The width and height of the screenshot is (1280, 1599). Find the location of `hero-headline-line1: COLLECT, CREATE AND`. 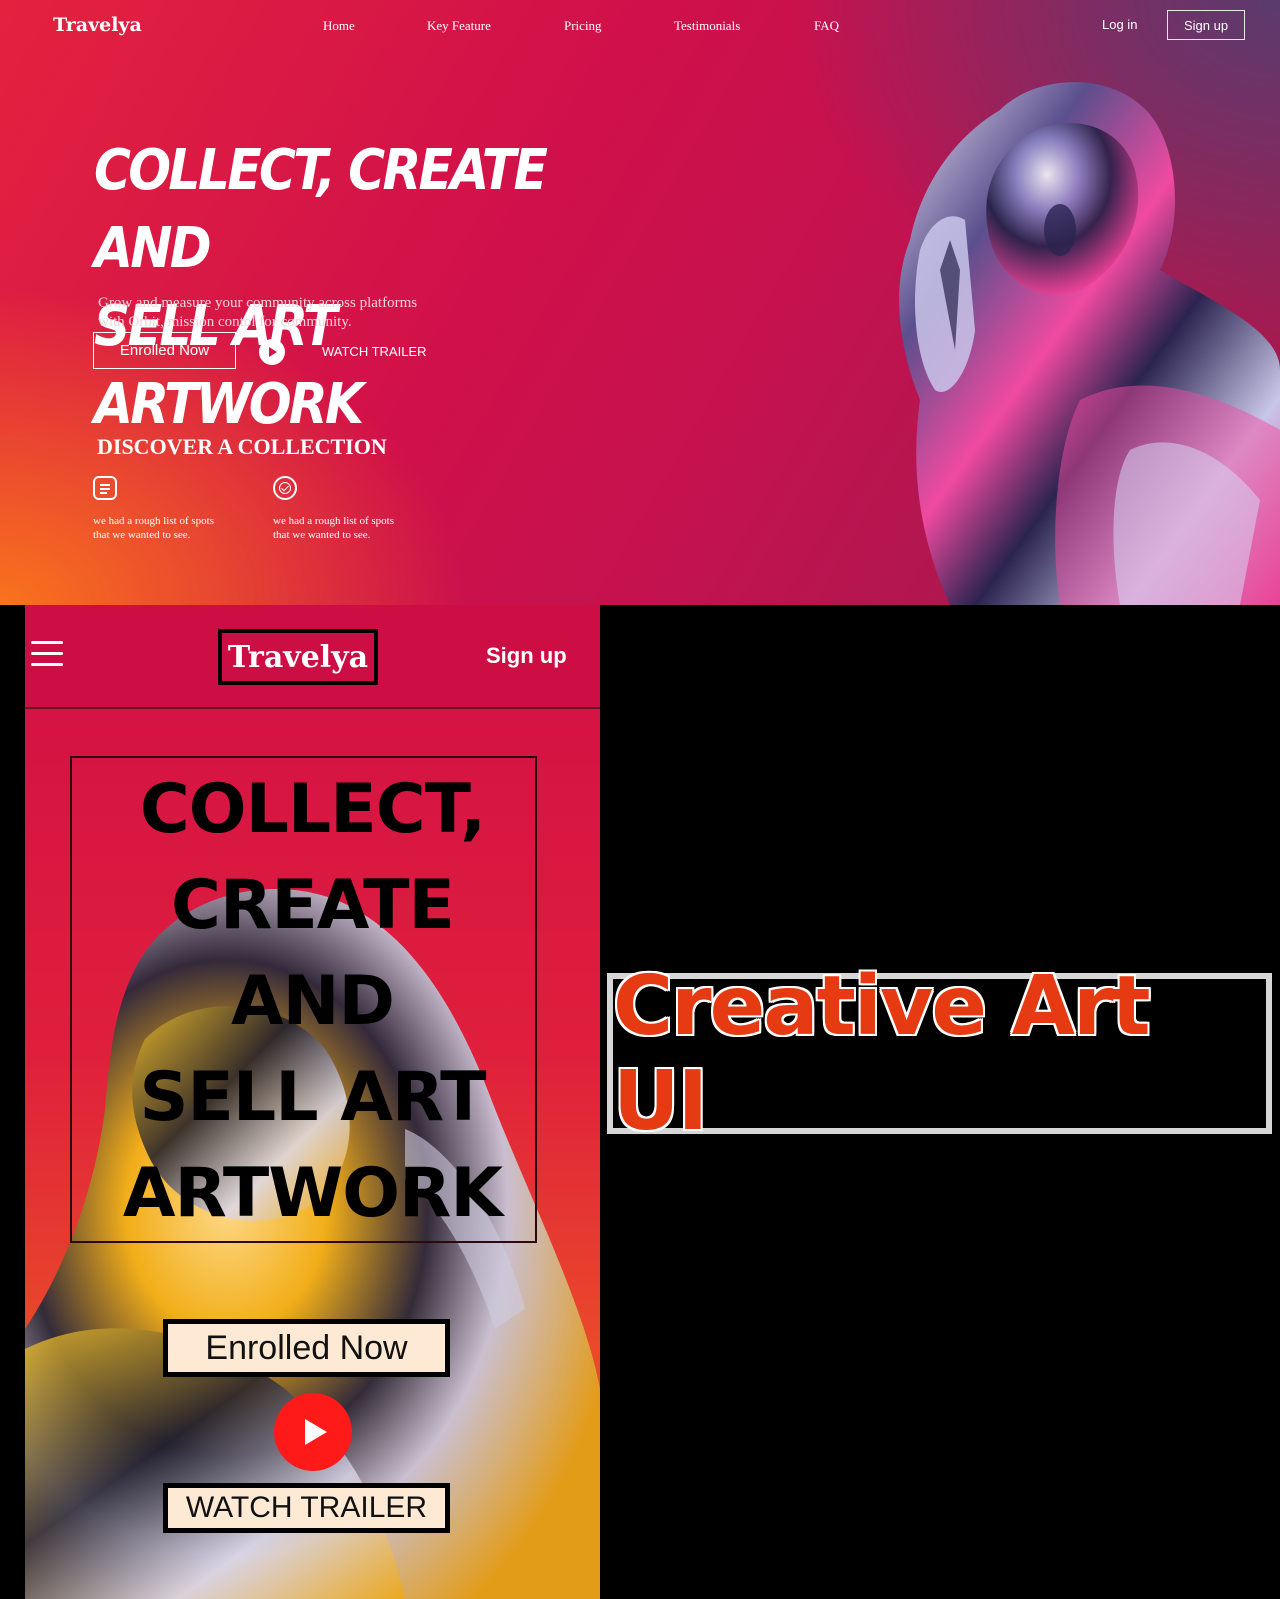

hero-headline-line1: COLLECT, CREATE AND is located at coordinates (321, 209).